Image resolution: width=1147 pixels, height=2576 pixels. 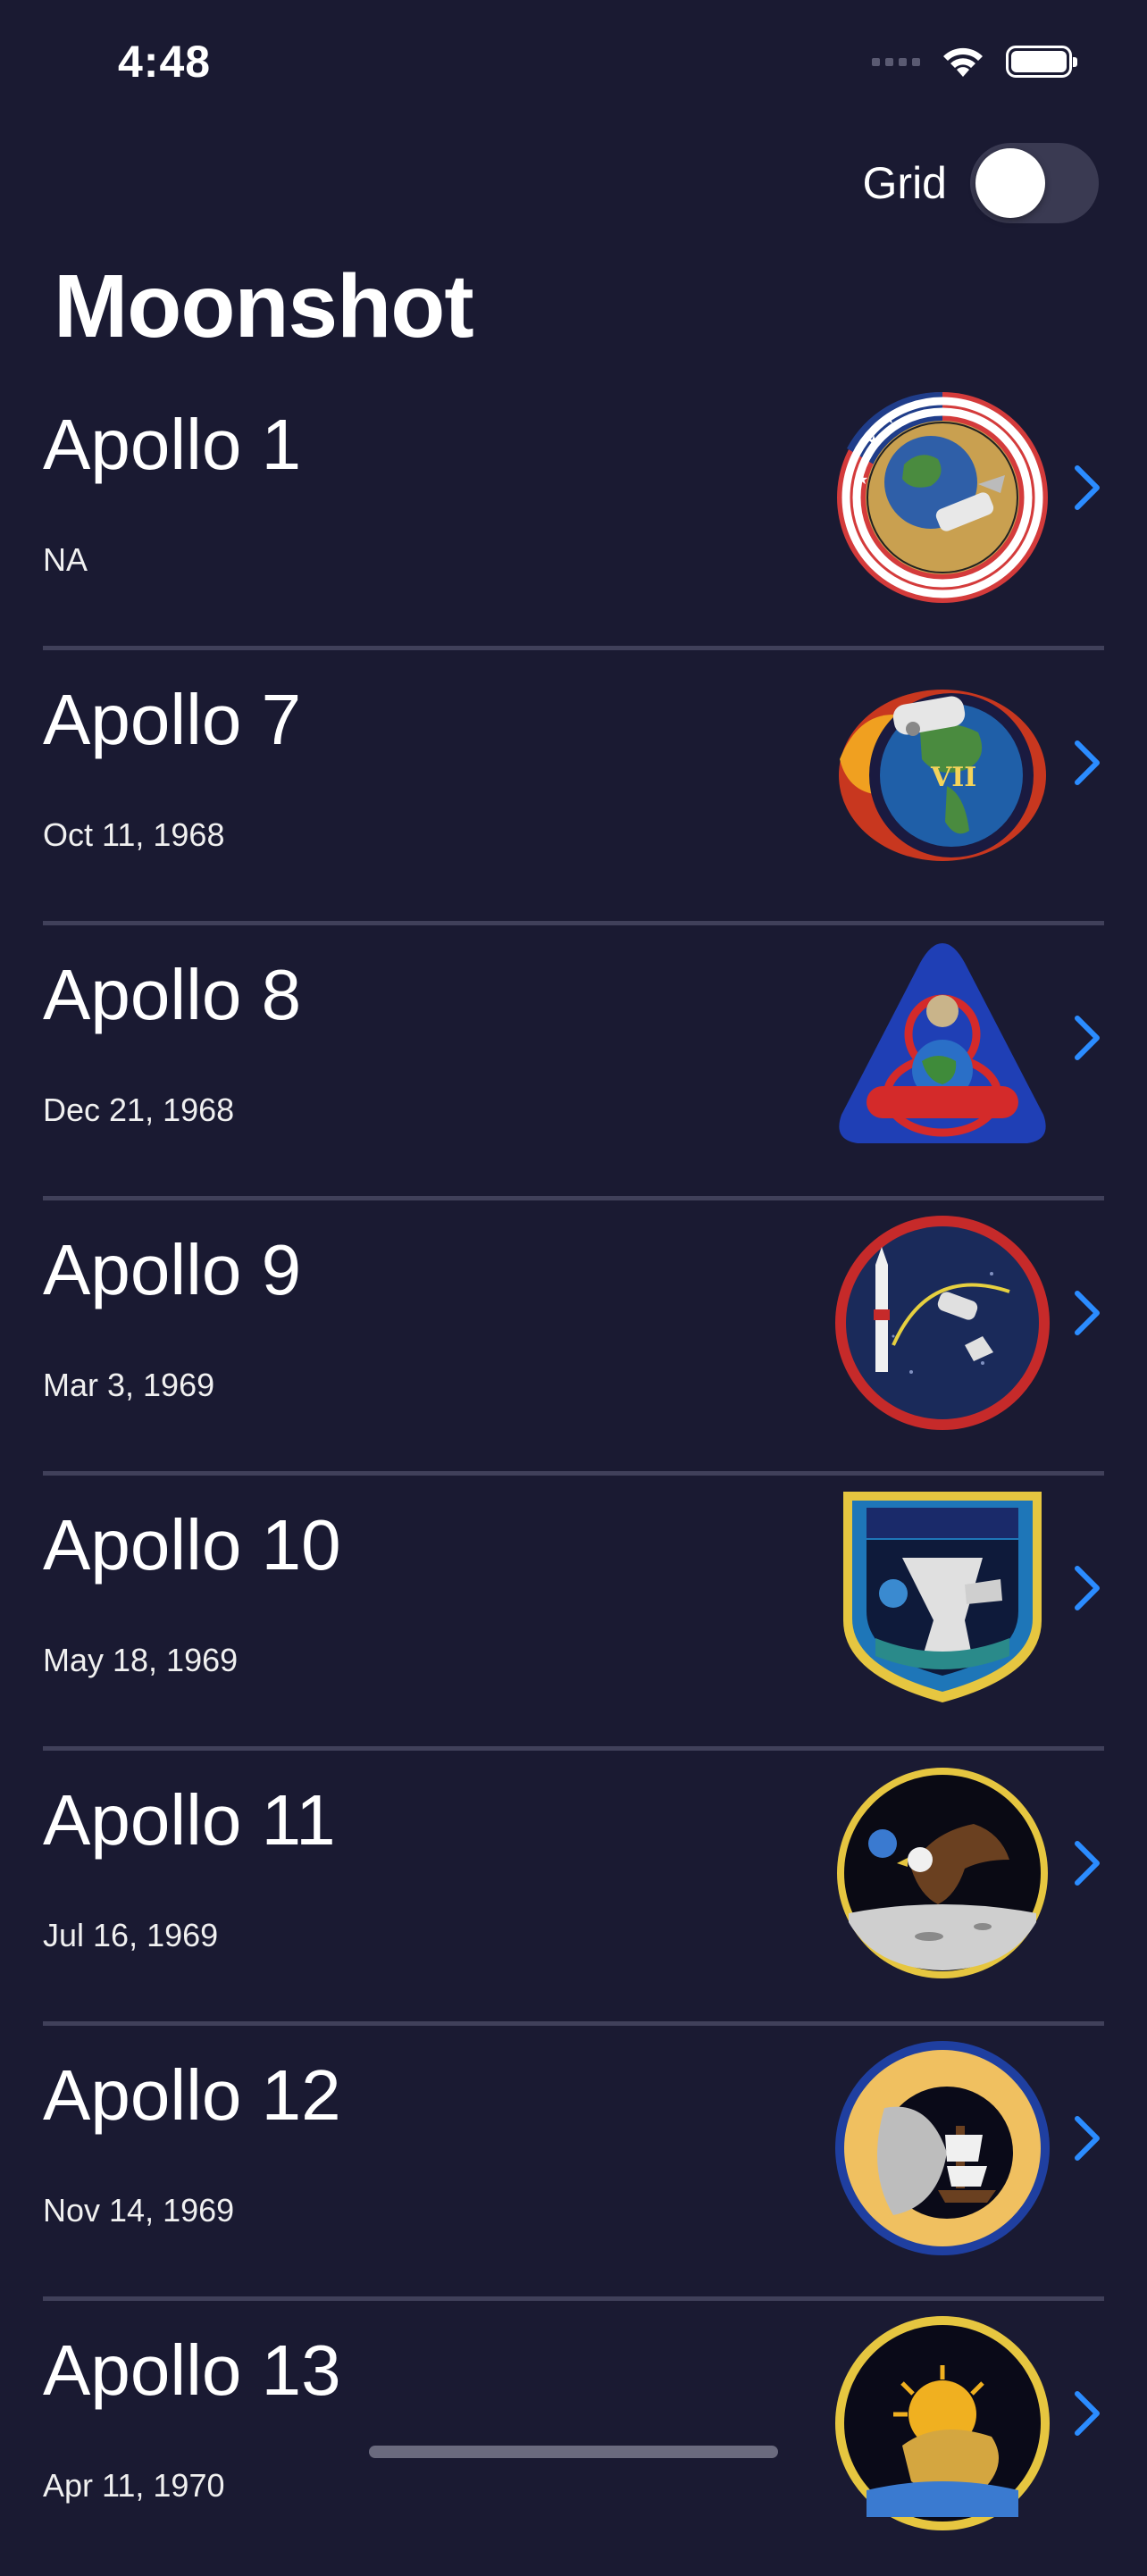 What do you see at coordinates (573, 1063) in the screenshot?
I see `mission-row: Apollo 8 Dec 21, 1968` at bounding box center [573, 1063].